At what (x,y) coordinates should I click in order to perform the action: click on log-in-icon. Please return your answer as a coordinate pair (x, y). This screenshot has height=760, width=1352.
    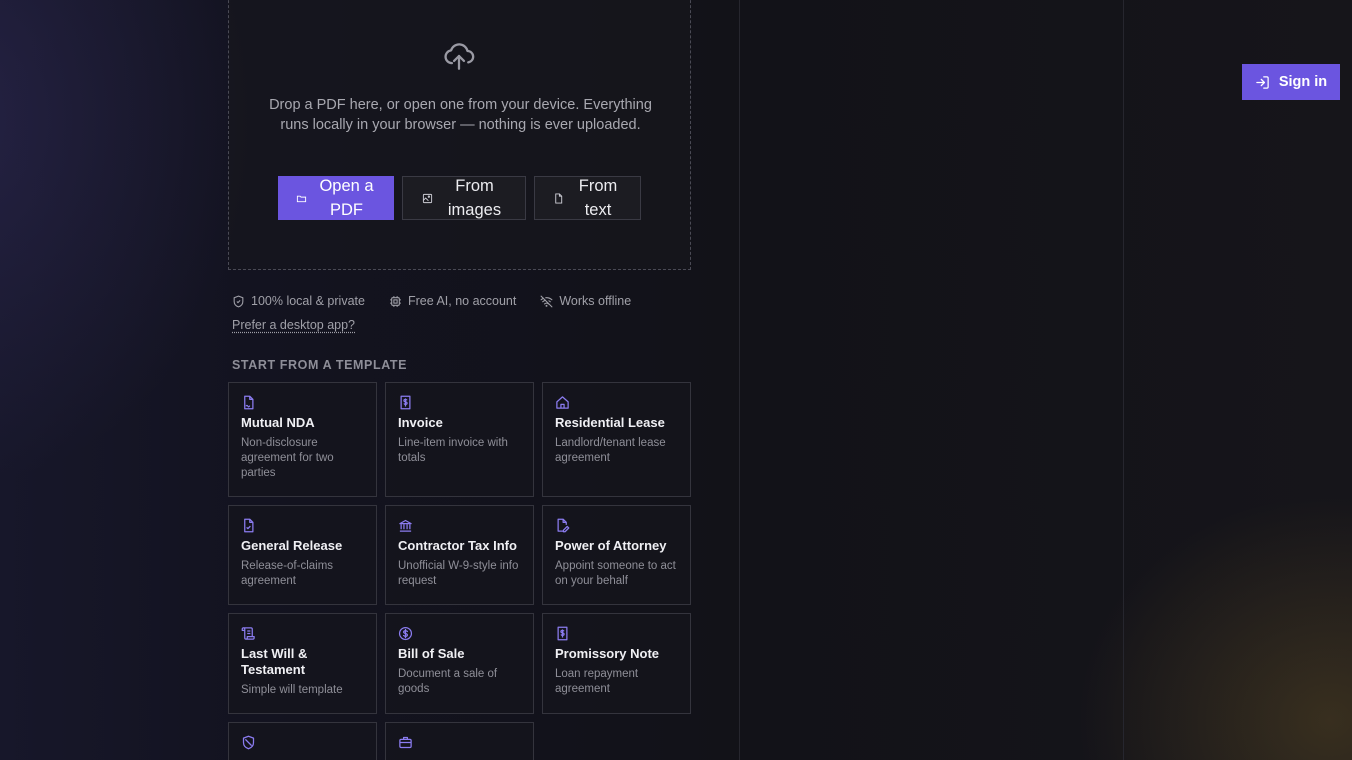
    Looking at the image, I should click on (1262, 82).